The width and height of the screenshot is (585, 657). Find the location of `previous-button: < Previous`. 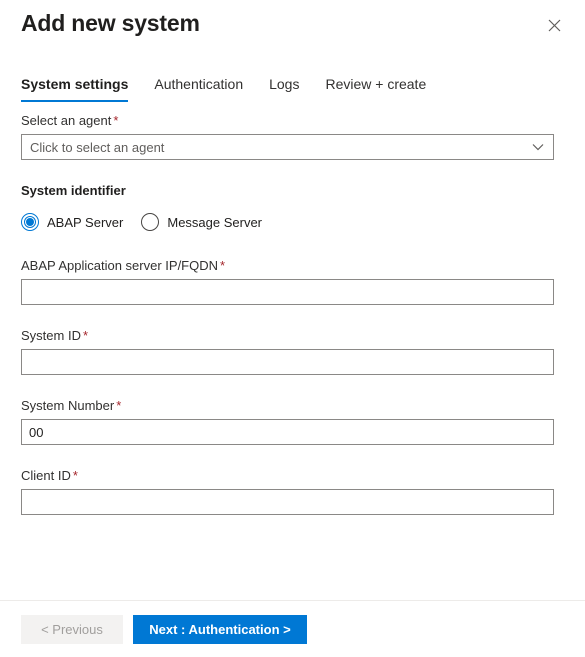

previous-button: < Previous is located at coordinates (72, 629).